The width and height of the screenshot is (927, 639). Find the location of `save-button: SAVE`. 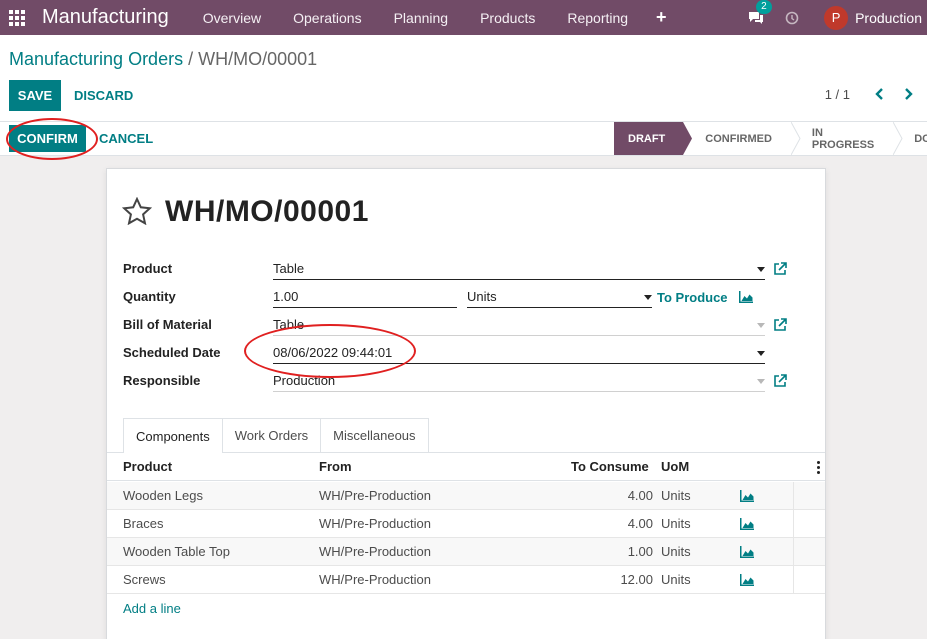

save-button: SAVE is located at coordinates (35, 95).